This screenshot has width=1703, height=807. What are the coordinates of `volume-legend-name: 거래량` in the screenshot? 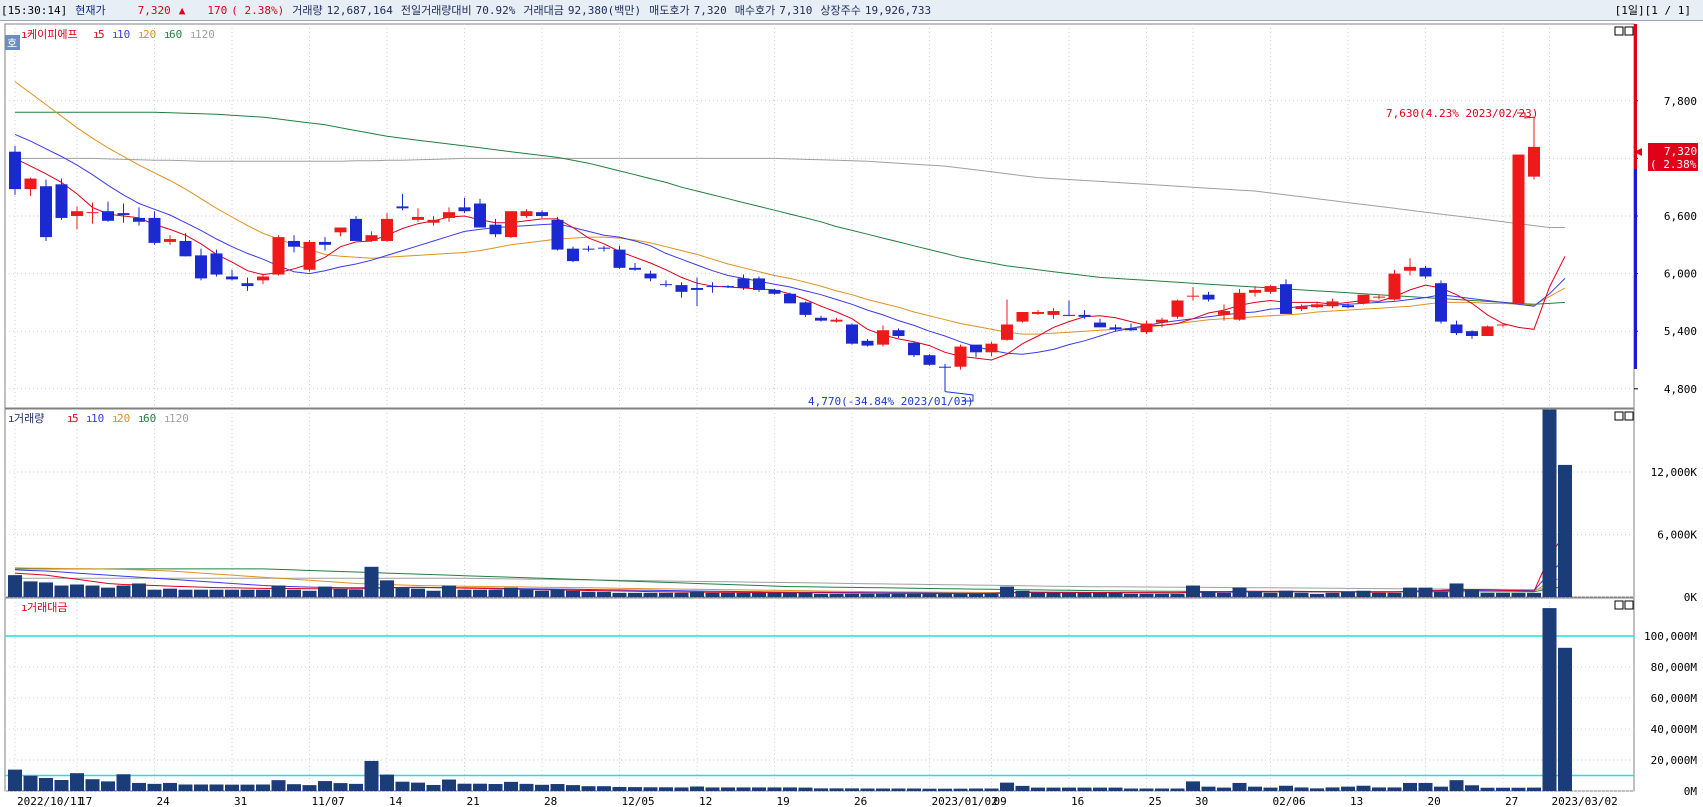 It's located at (29, 418).